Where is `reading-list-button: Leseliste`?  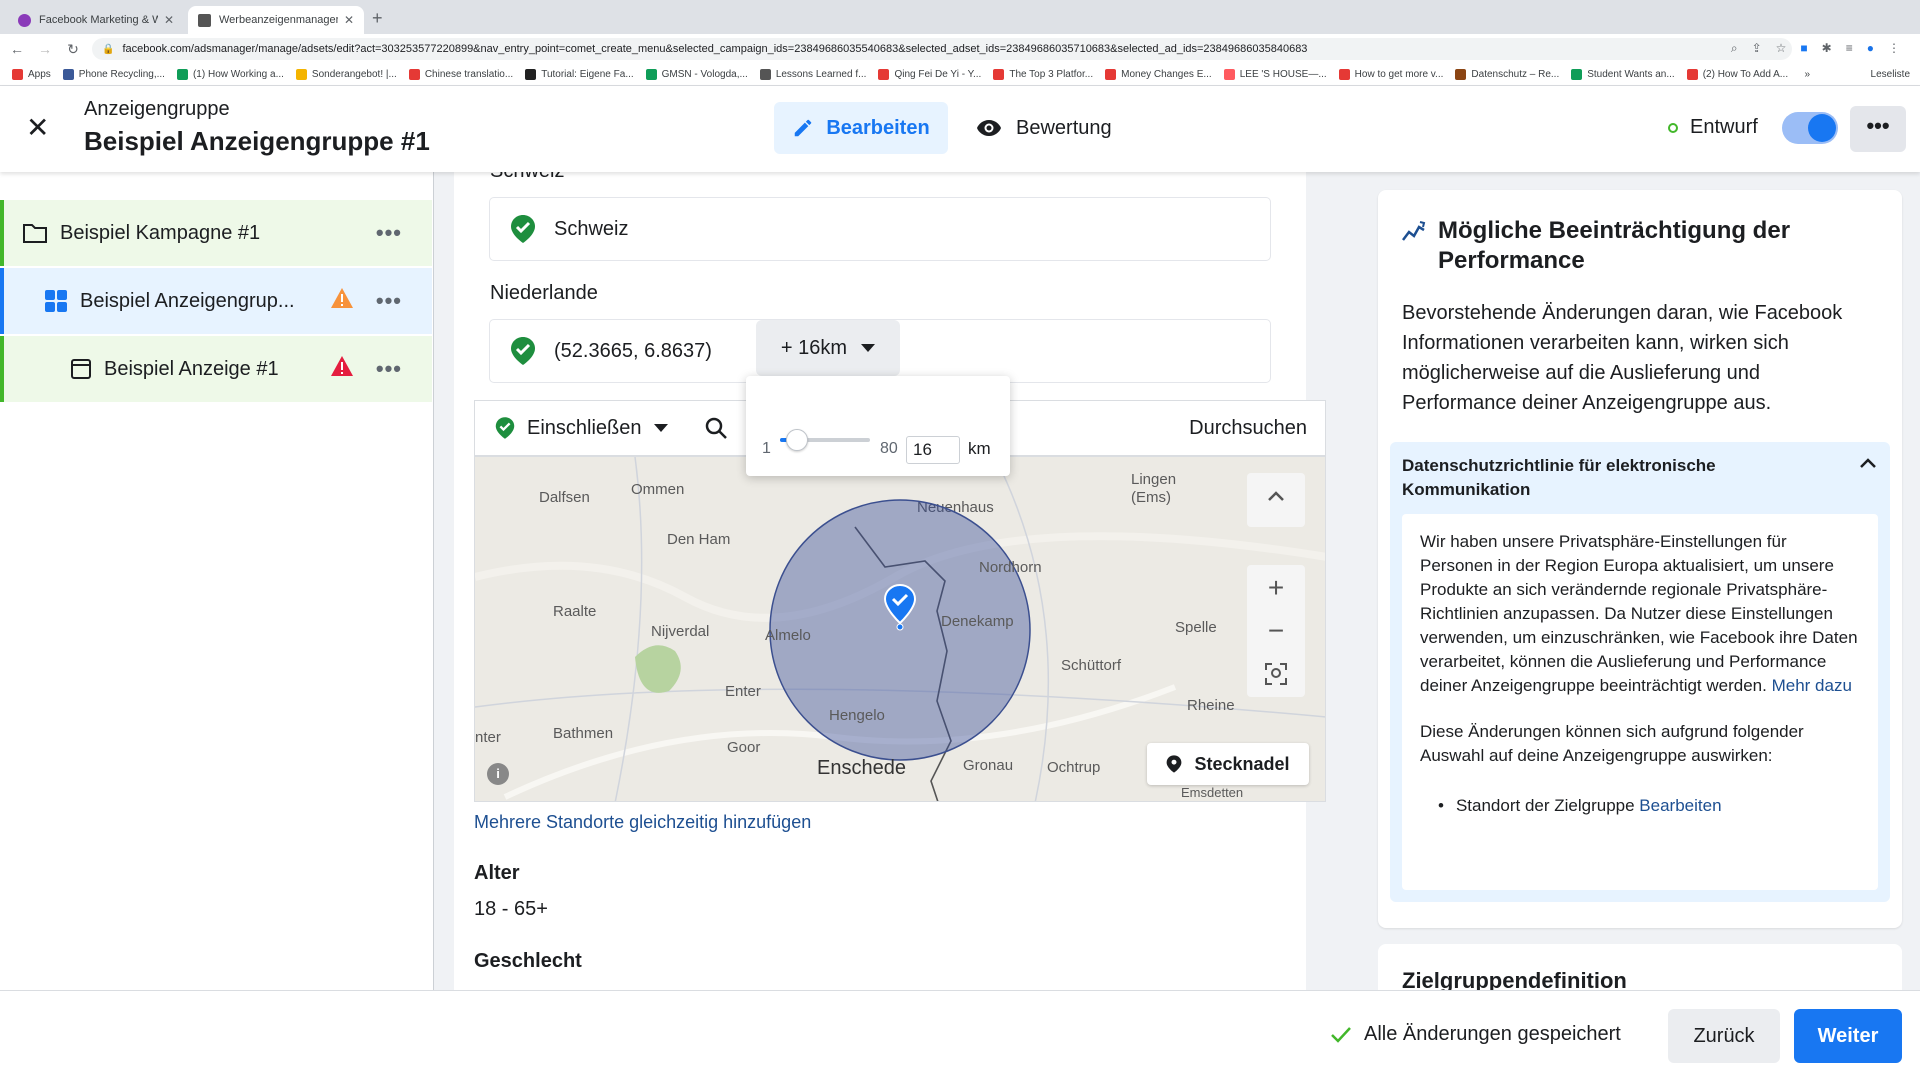
reading-list-button: Leseliste is located at coordinates (1890, 74).